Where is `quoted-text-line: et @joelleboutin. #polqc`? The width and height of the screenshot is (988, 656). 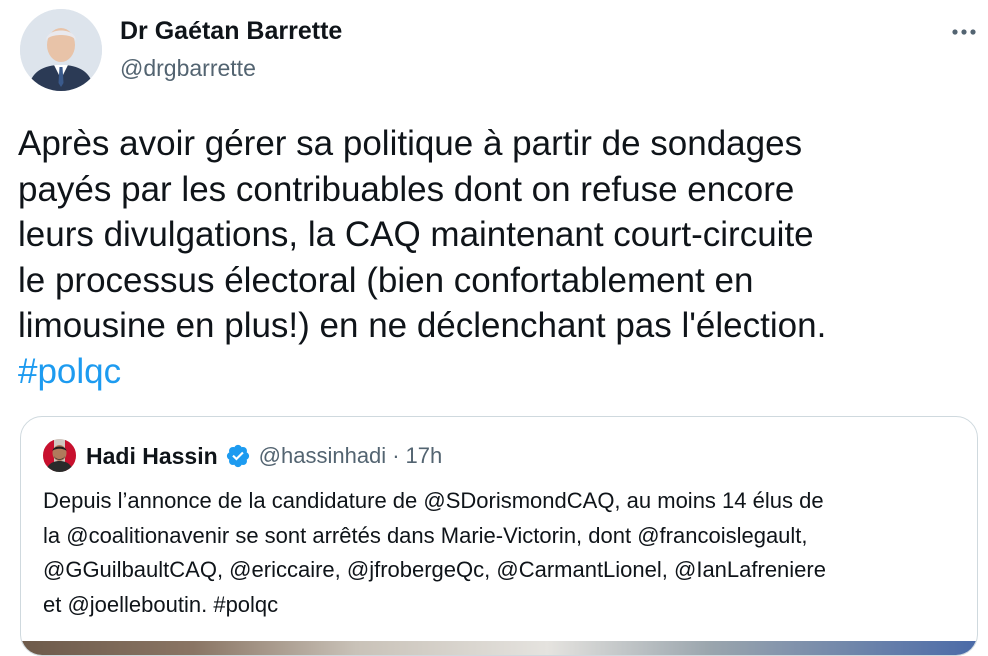
quoted-text-line: et @joelleboutin. #polqc is located at coordinates (161, 604).